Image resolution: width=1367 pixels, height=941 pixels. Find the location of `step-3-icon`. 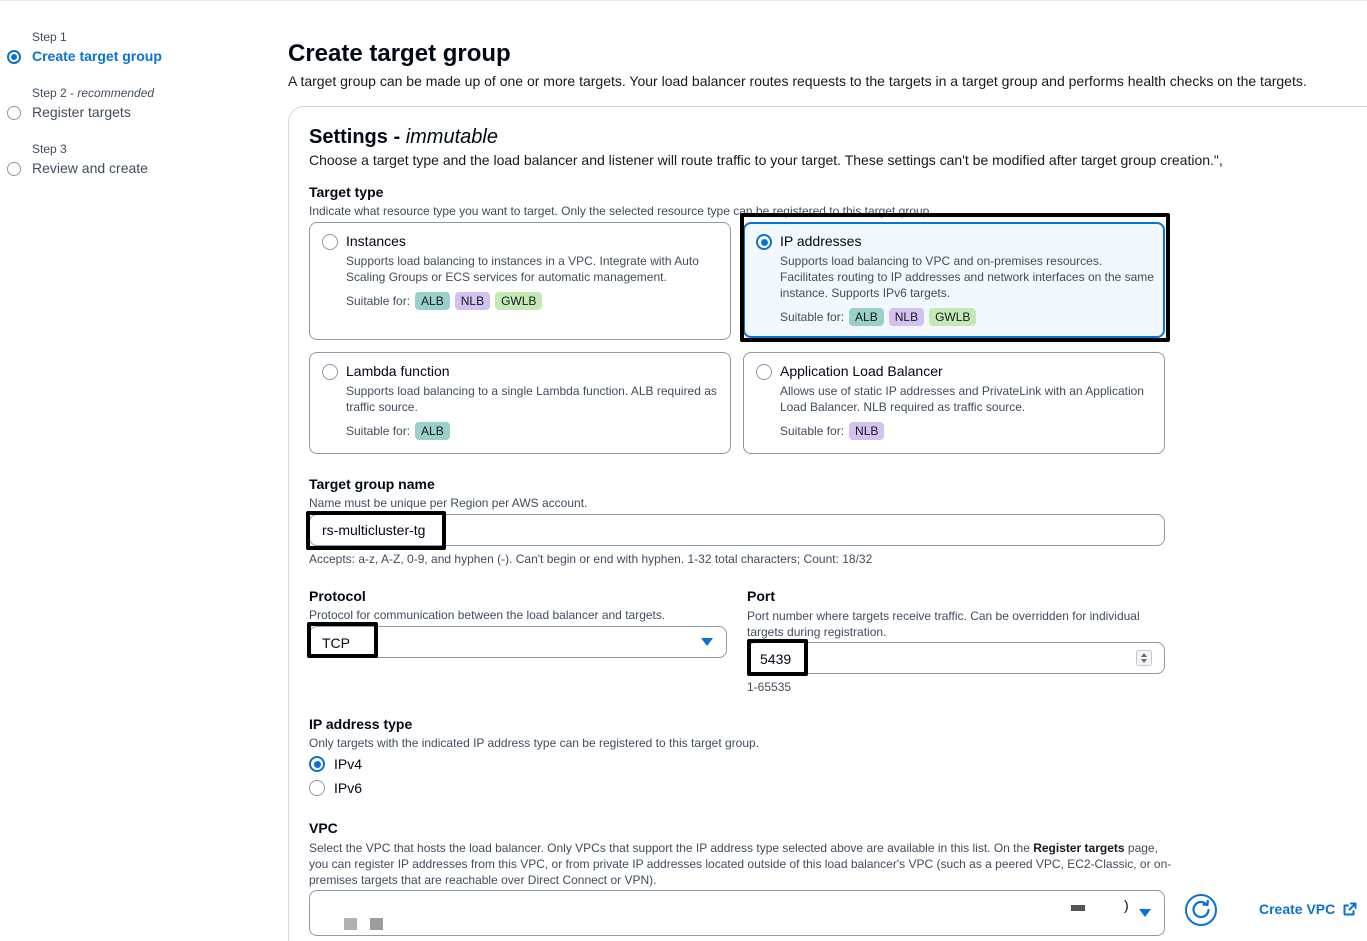

step-3-icon is located at coordinates (14, 169).